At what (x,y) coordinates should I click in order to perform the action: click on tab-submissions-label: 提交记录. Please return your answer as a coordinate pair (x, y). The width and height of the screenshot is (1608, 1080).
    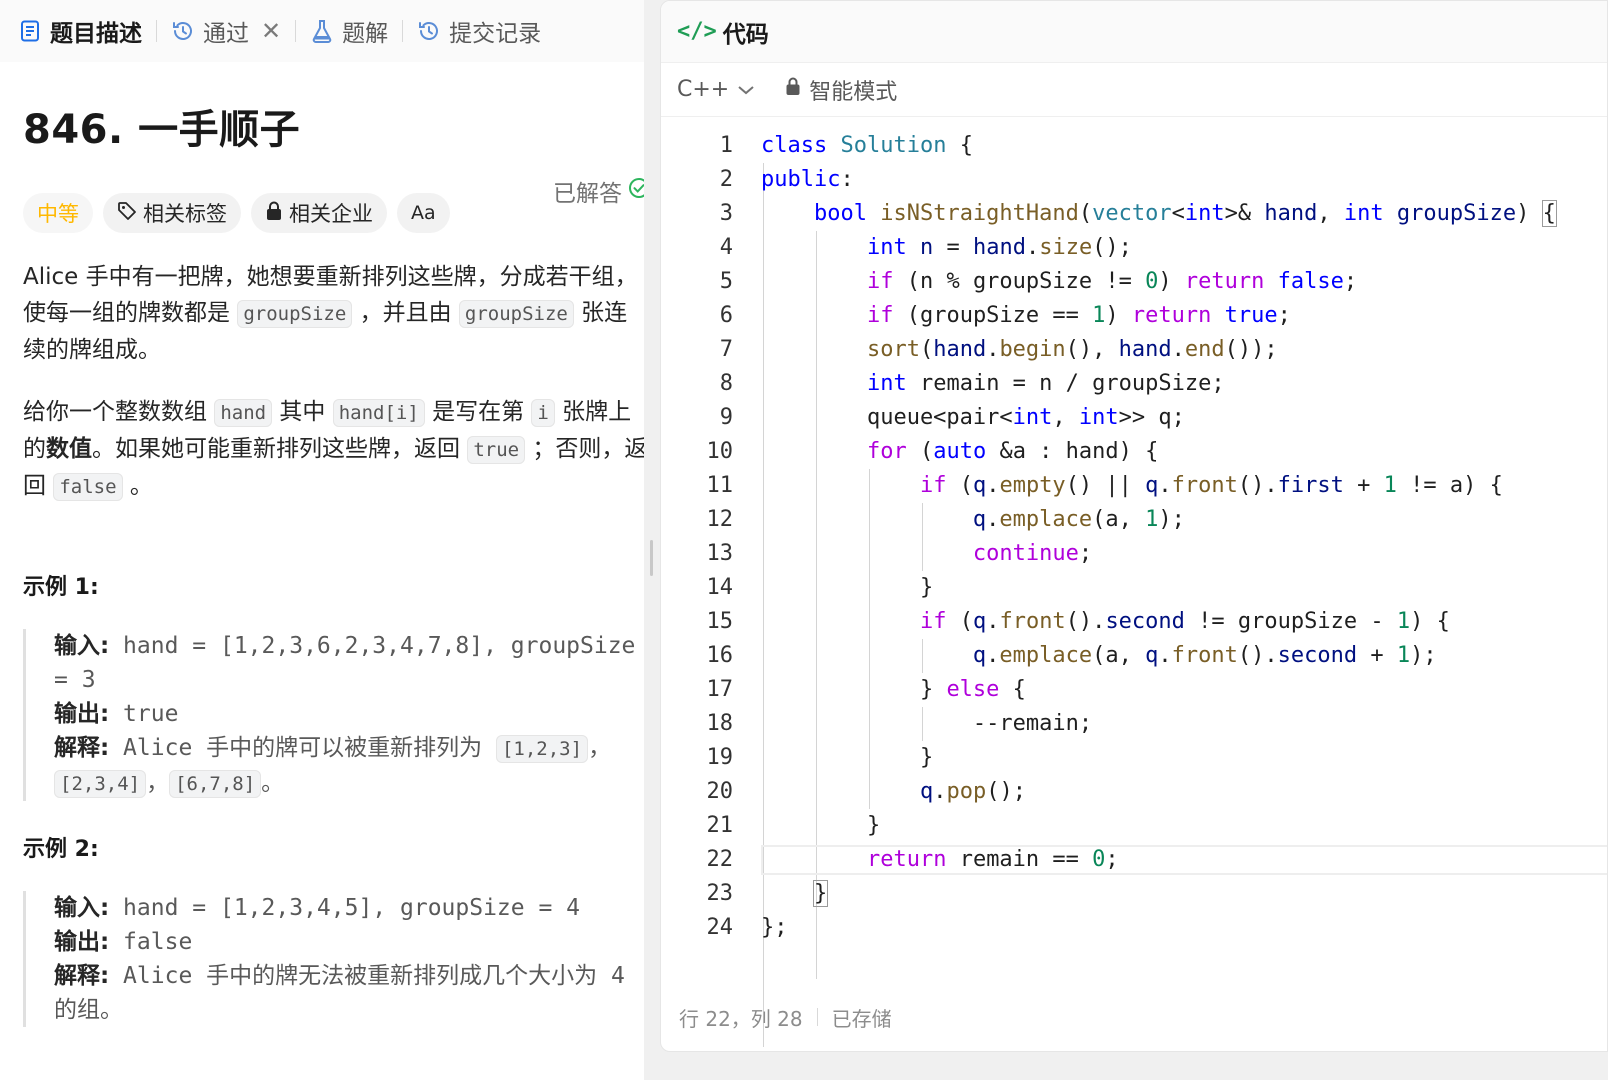
    Looking at the image, I should click on (495, 34).